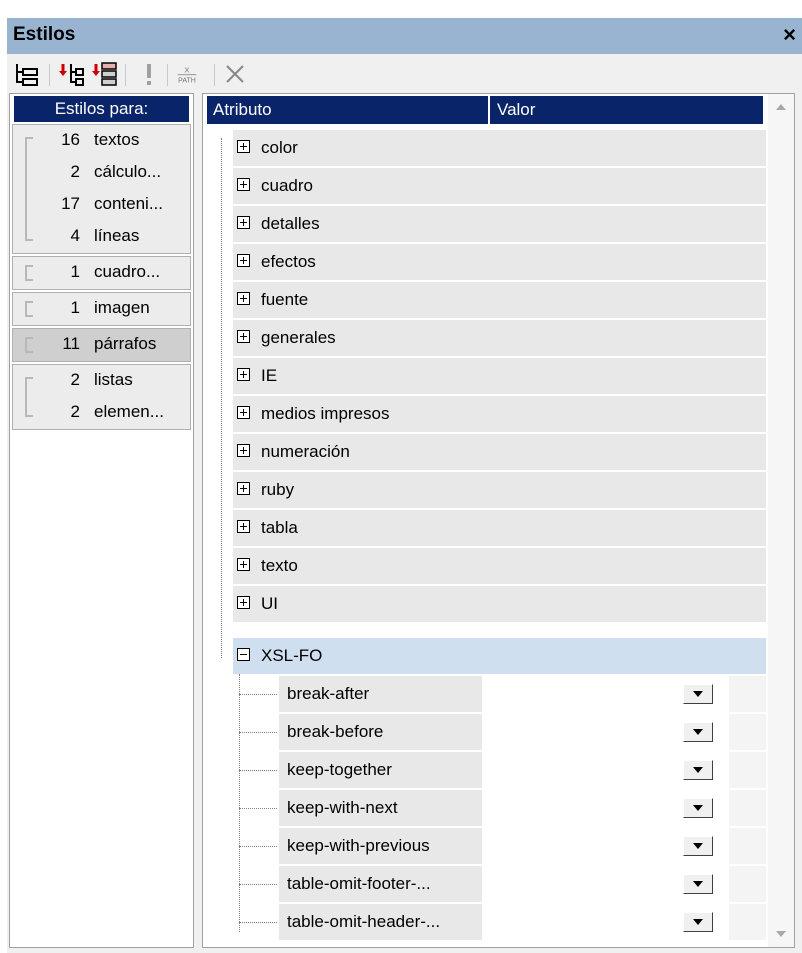 This screenshot has height=953, width=802. What do you see at coordinates (499, 262) in the screenshot?
I see `attribute-group-row: efectos` at bounding box center [499, 262].